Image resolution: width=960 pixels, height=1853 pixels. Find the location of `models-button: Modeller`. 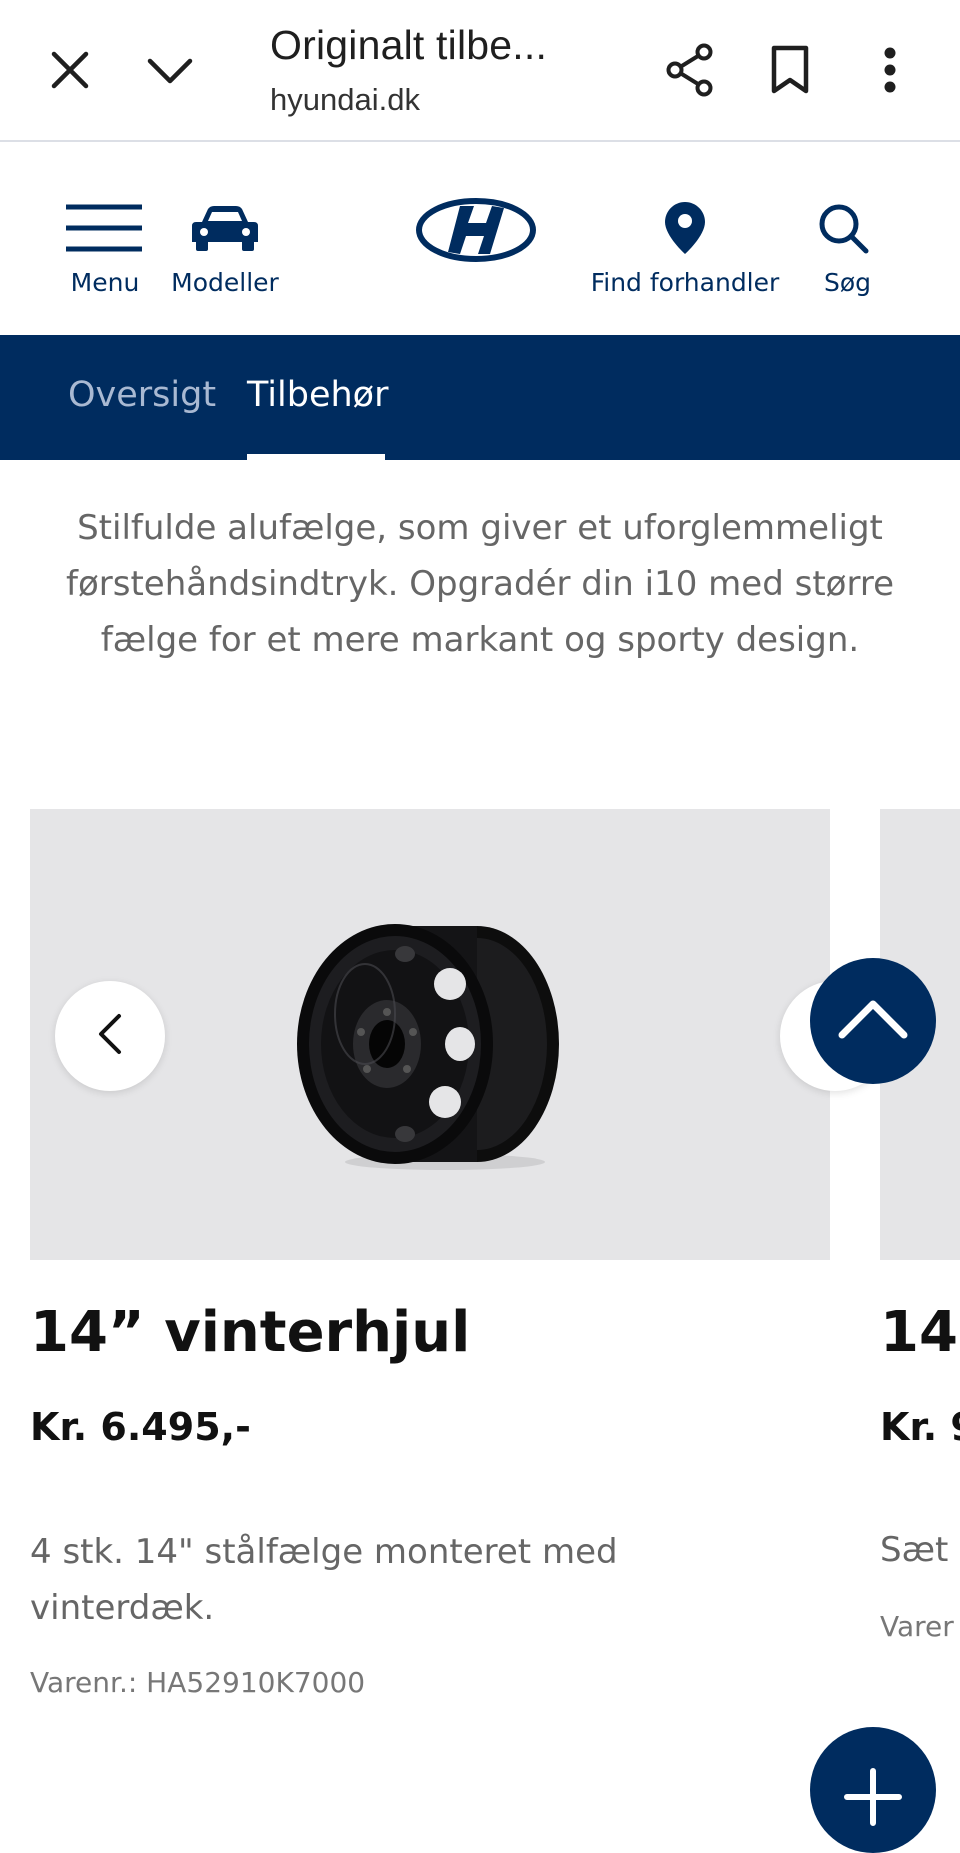

models-button: Modeller is located at coordinates (225, 238).